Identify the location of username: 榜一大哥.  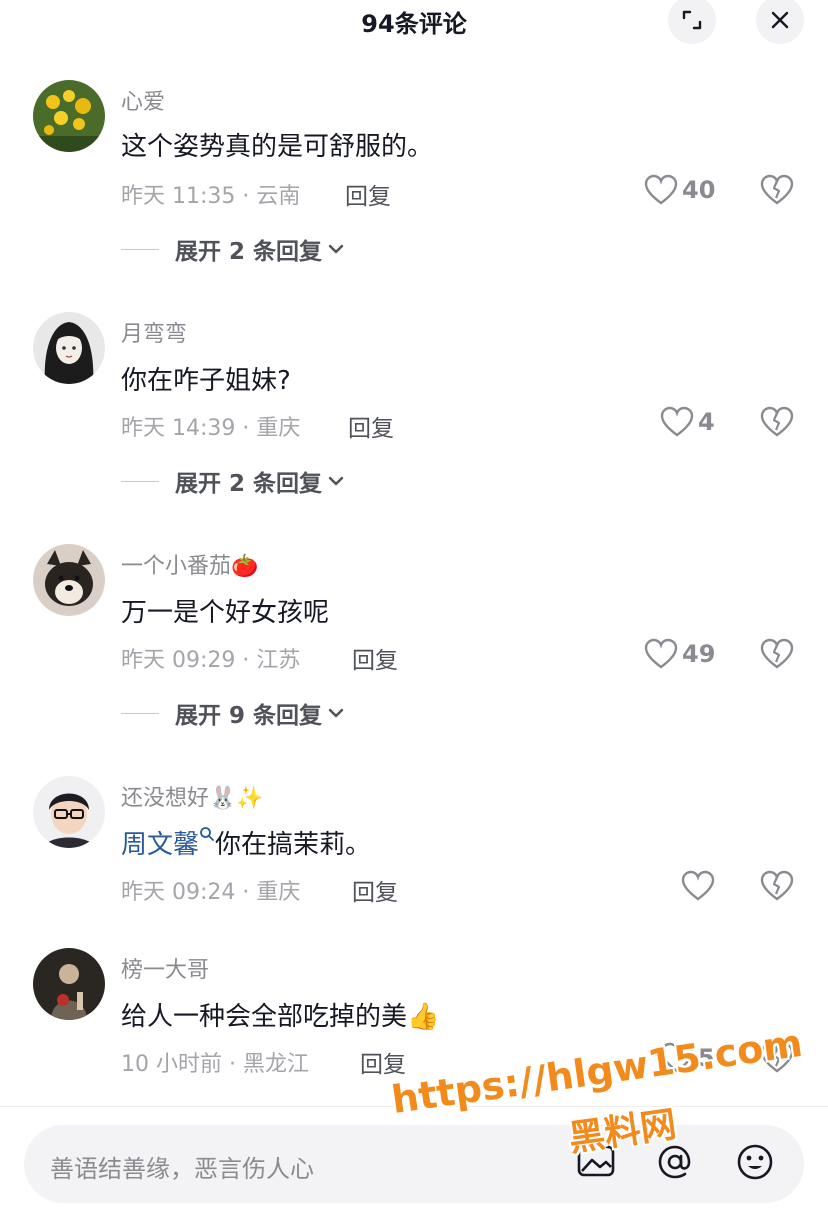
(165, 968).